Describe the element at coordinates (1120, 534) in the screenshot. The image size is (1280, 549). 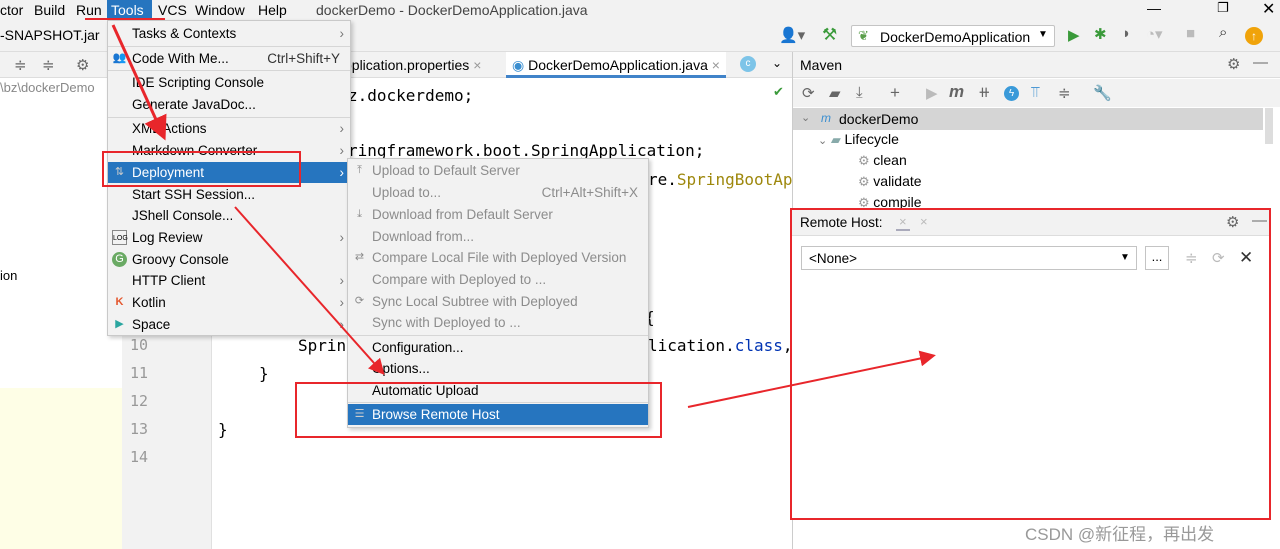
I see `watermark: CSDN @新征程，再出发` at that location.